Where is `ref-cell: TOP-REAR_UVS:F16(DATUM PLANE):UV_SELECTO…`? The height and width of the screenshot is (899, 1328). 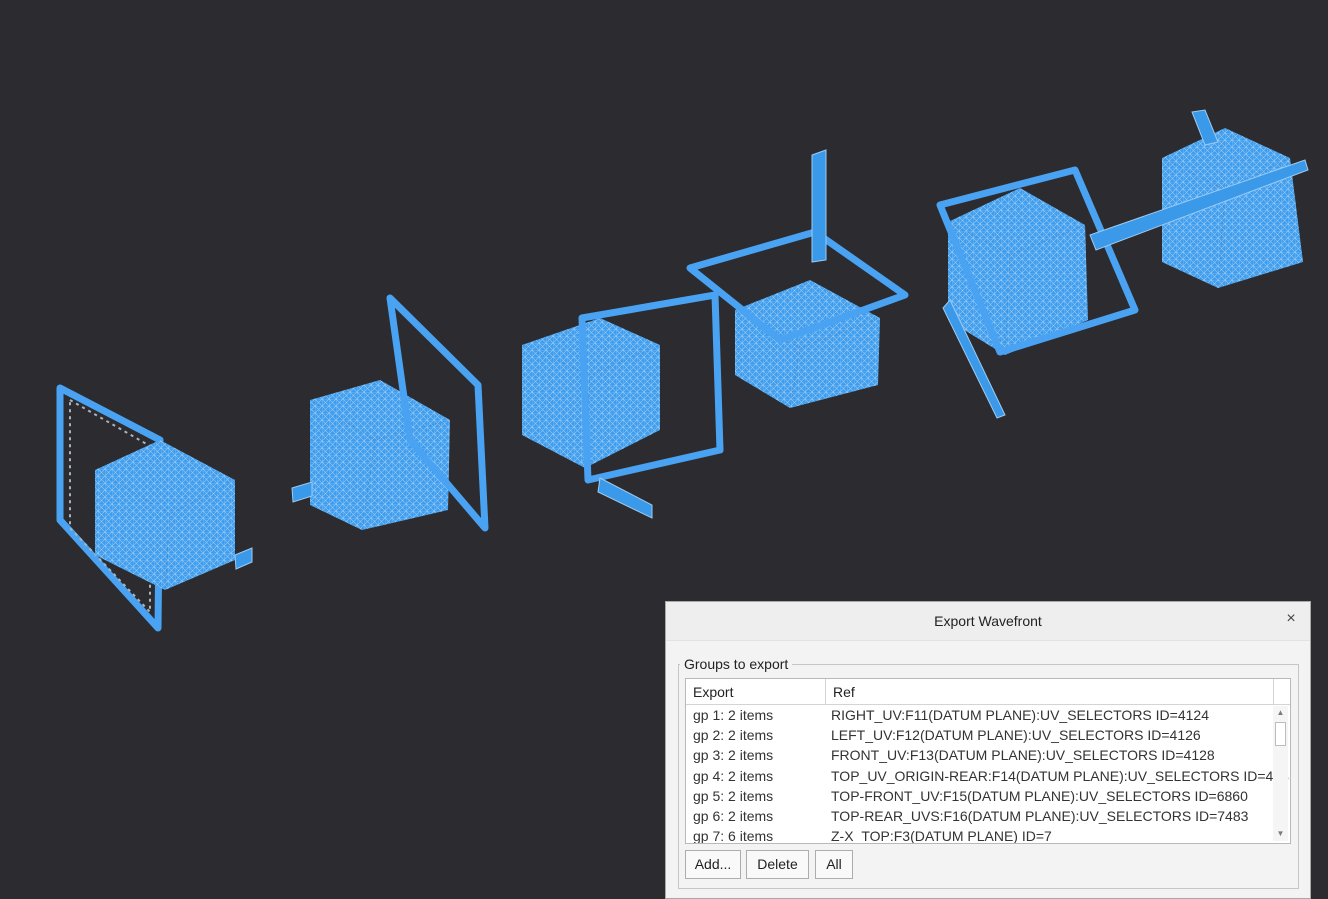 ref-cell: TOP-REAR_UVS:F16(DATUM PLANE):UV_SELECTO… is located at coordinates (1040, 815).